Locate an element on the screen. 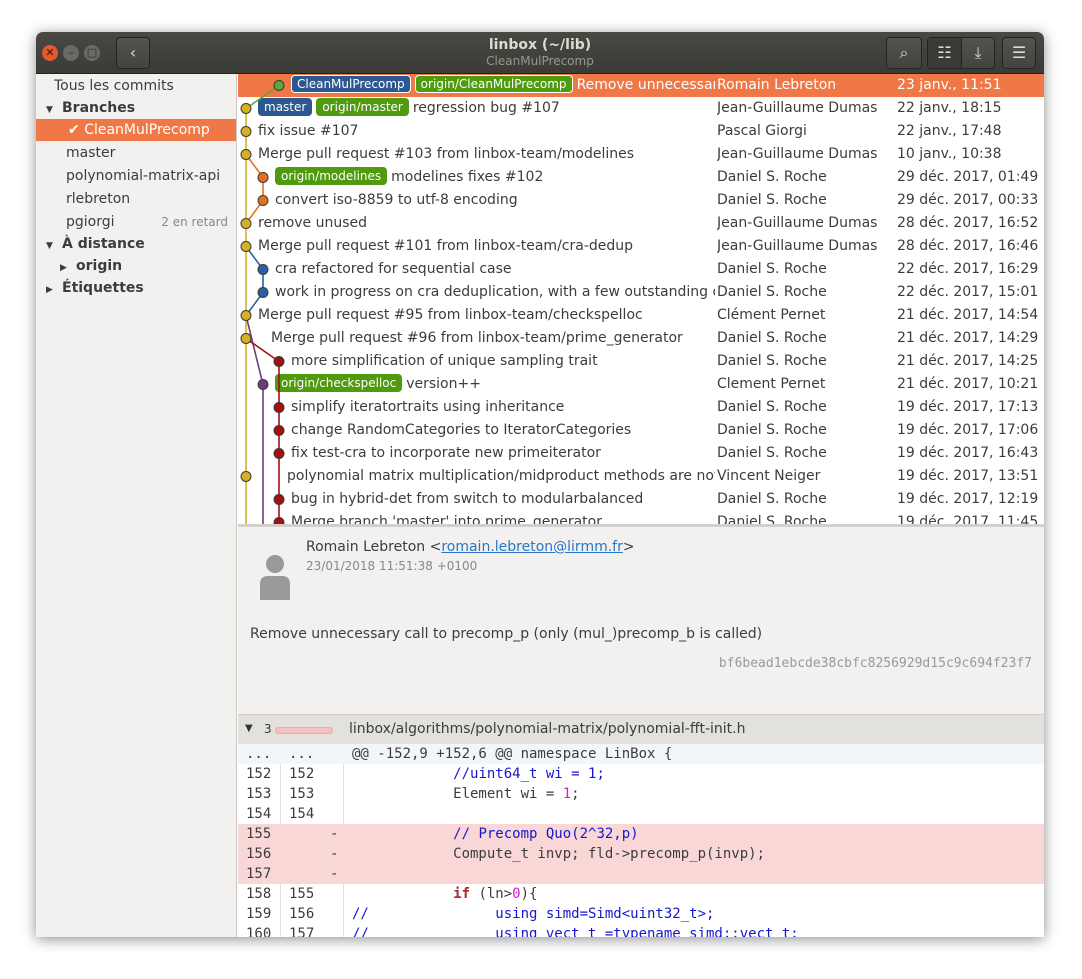 Image resolution: width=1082 pixels, height=979 pixels. history-view-button: ☷ is located at coordinates (945, 53).